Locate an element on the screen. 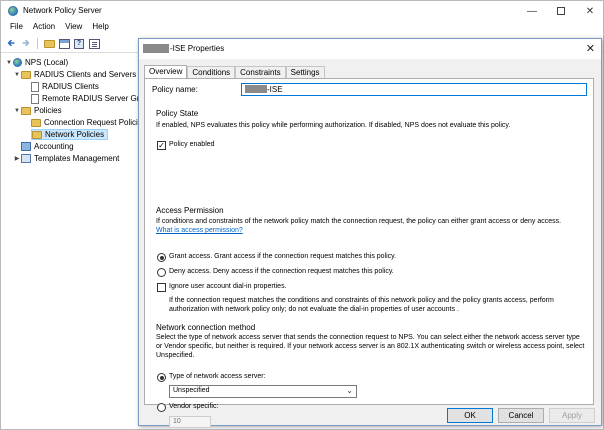 The height and width of the screenshot is (430, 604). help-button: ? is located at coordinates (79, 44).